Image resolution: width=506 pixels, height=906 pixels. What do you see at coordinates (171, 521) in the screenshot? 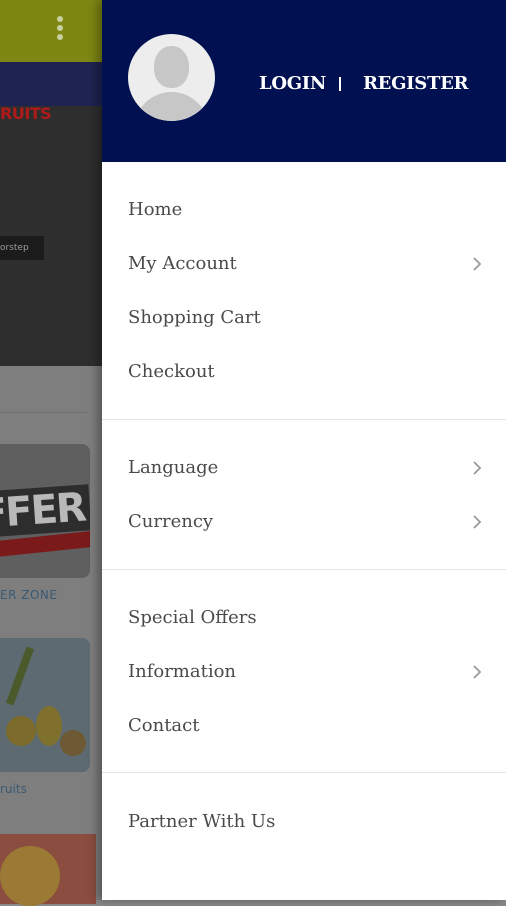
I see `menu-item-label: Currency` at bounding box center [171, 521].